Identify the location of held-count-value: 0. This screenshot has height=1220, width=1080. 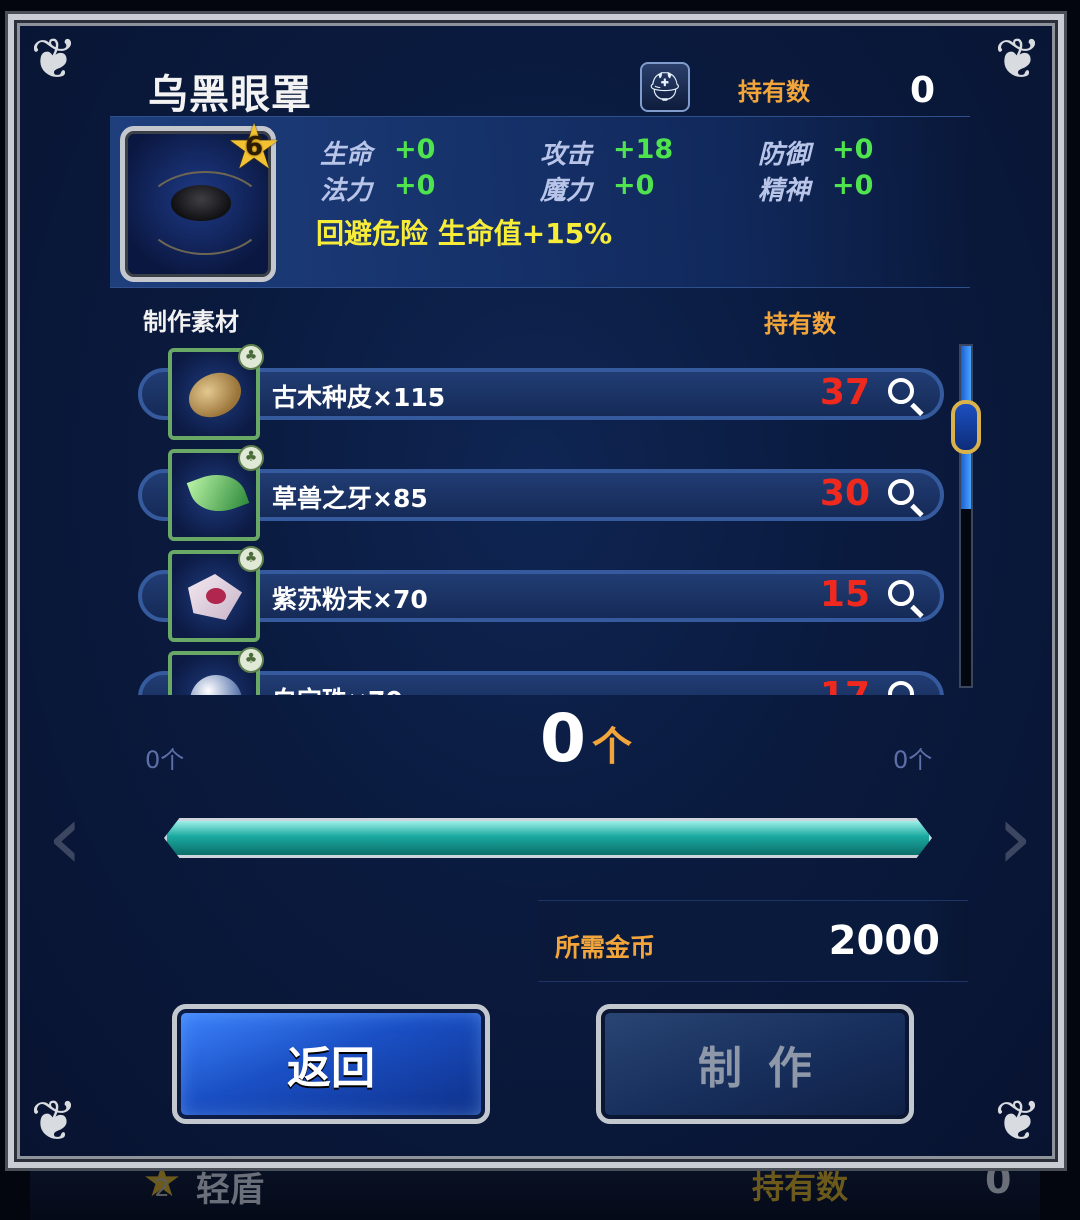
(923, 90).